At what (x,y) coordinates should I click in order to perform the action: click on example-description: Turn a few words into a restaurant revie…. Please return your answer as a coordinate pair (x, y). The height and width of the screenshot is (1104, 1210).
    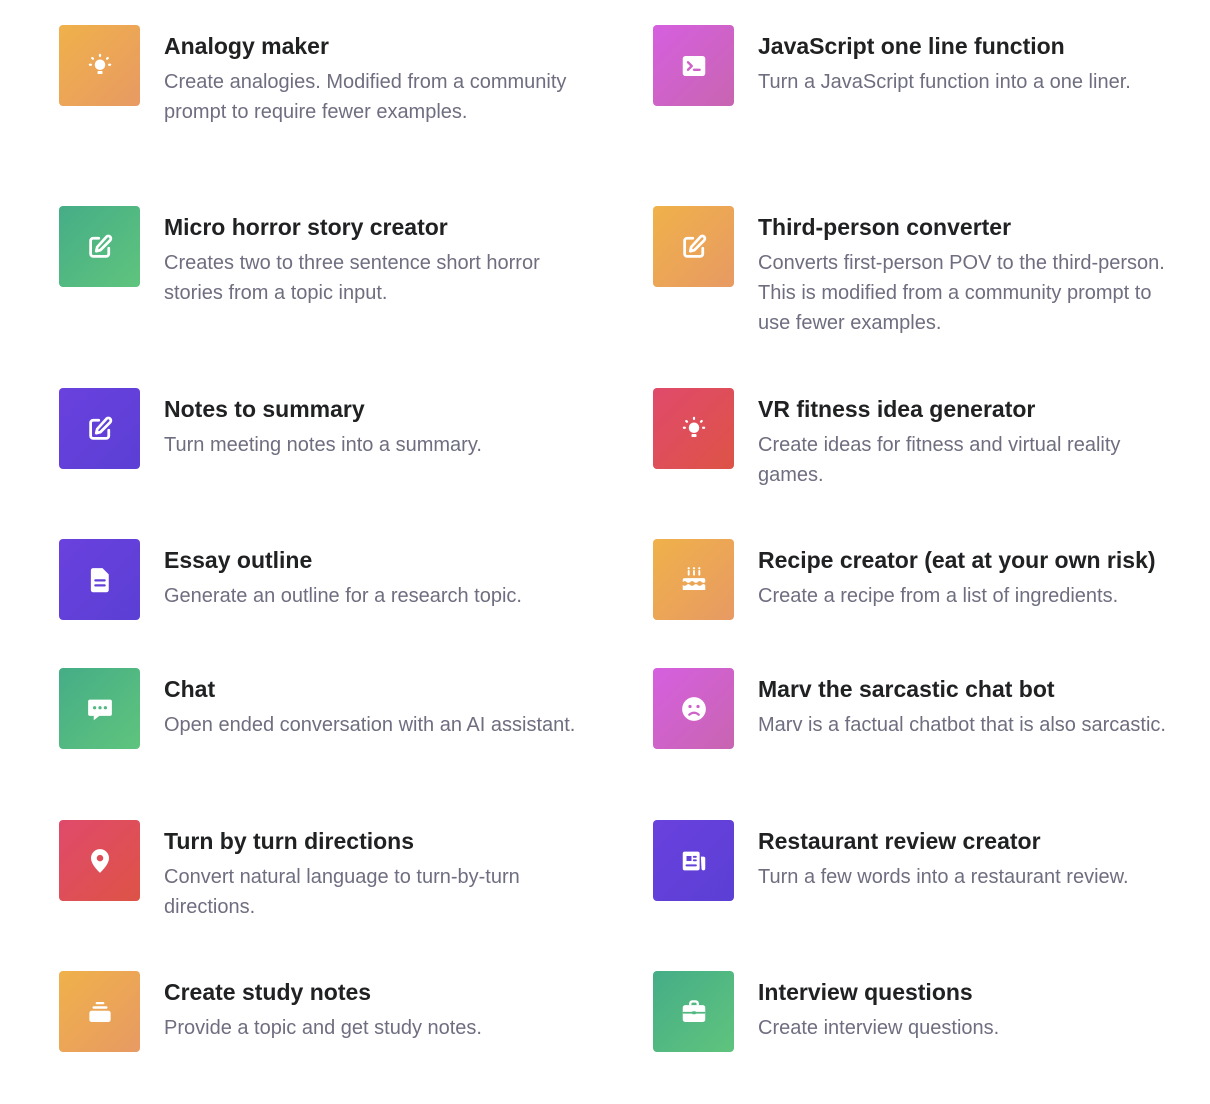
    Looking at the image, I should click on (943, 877).